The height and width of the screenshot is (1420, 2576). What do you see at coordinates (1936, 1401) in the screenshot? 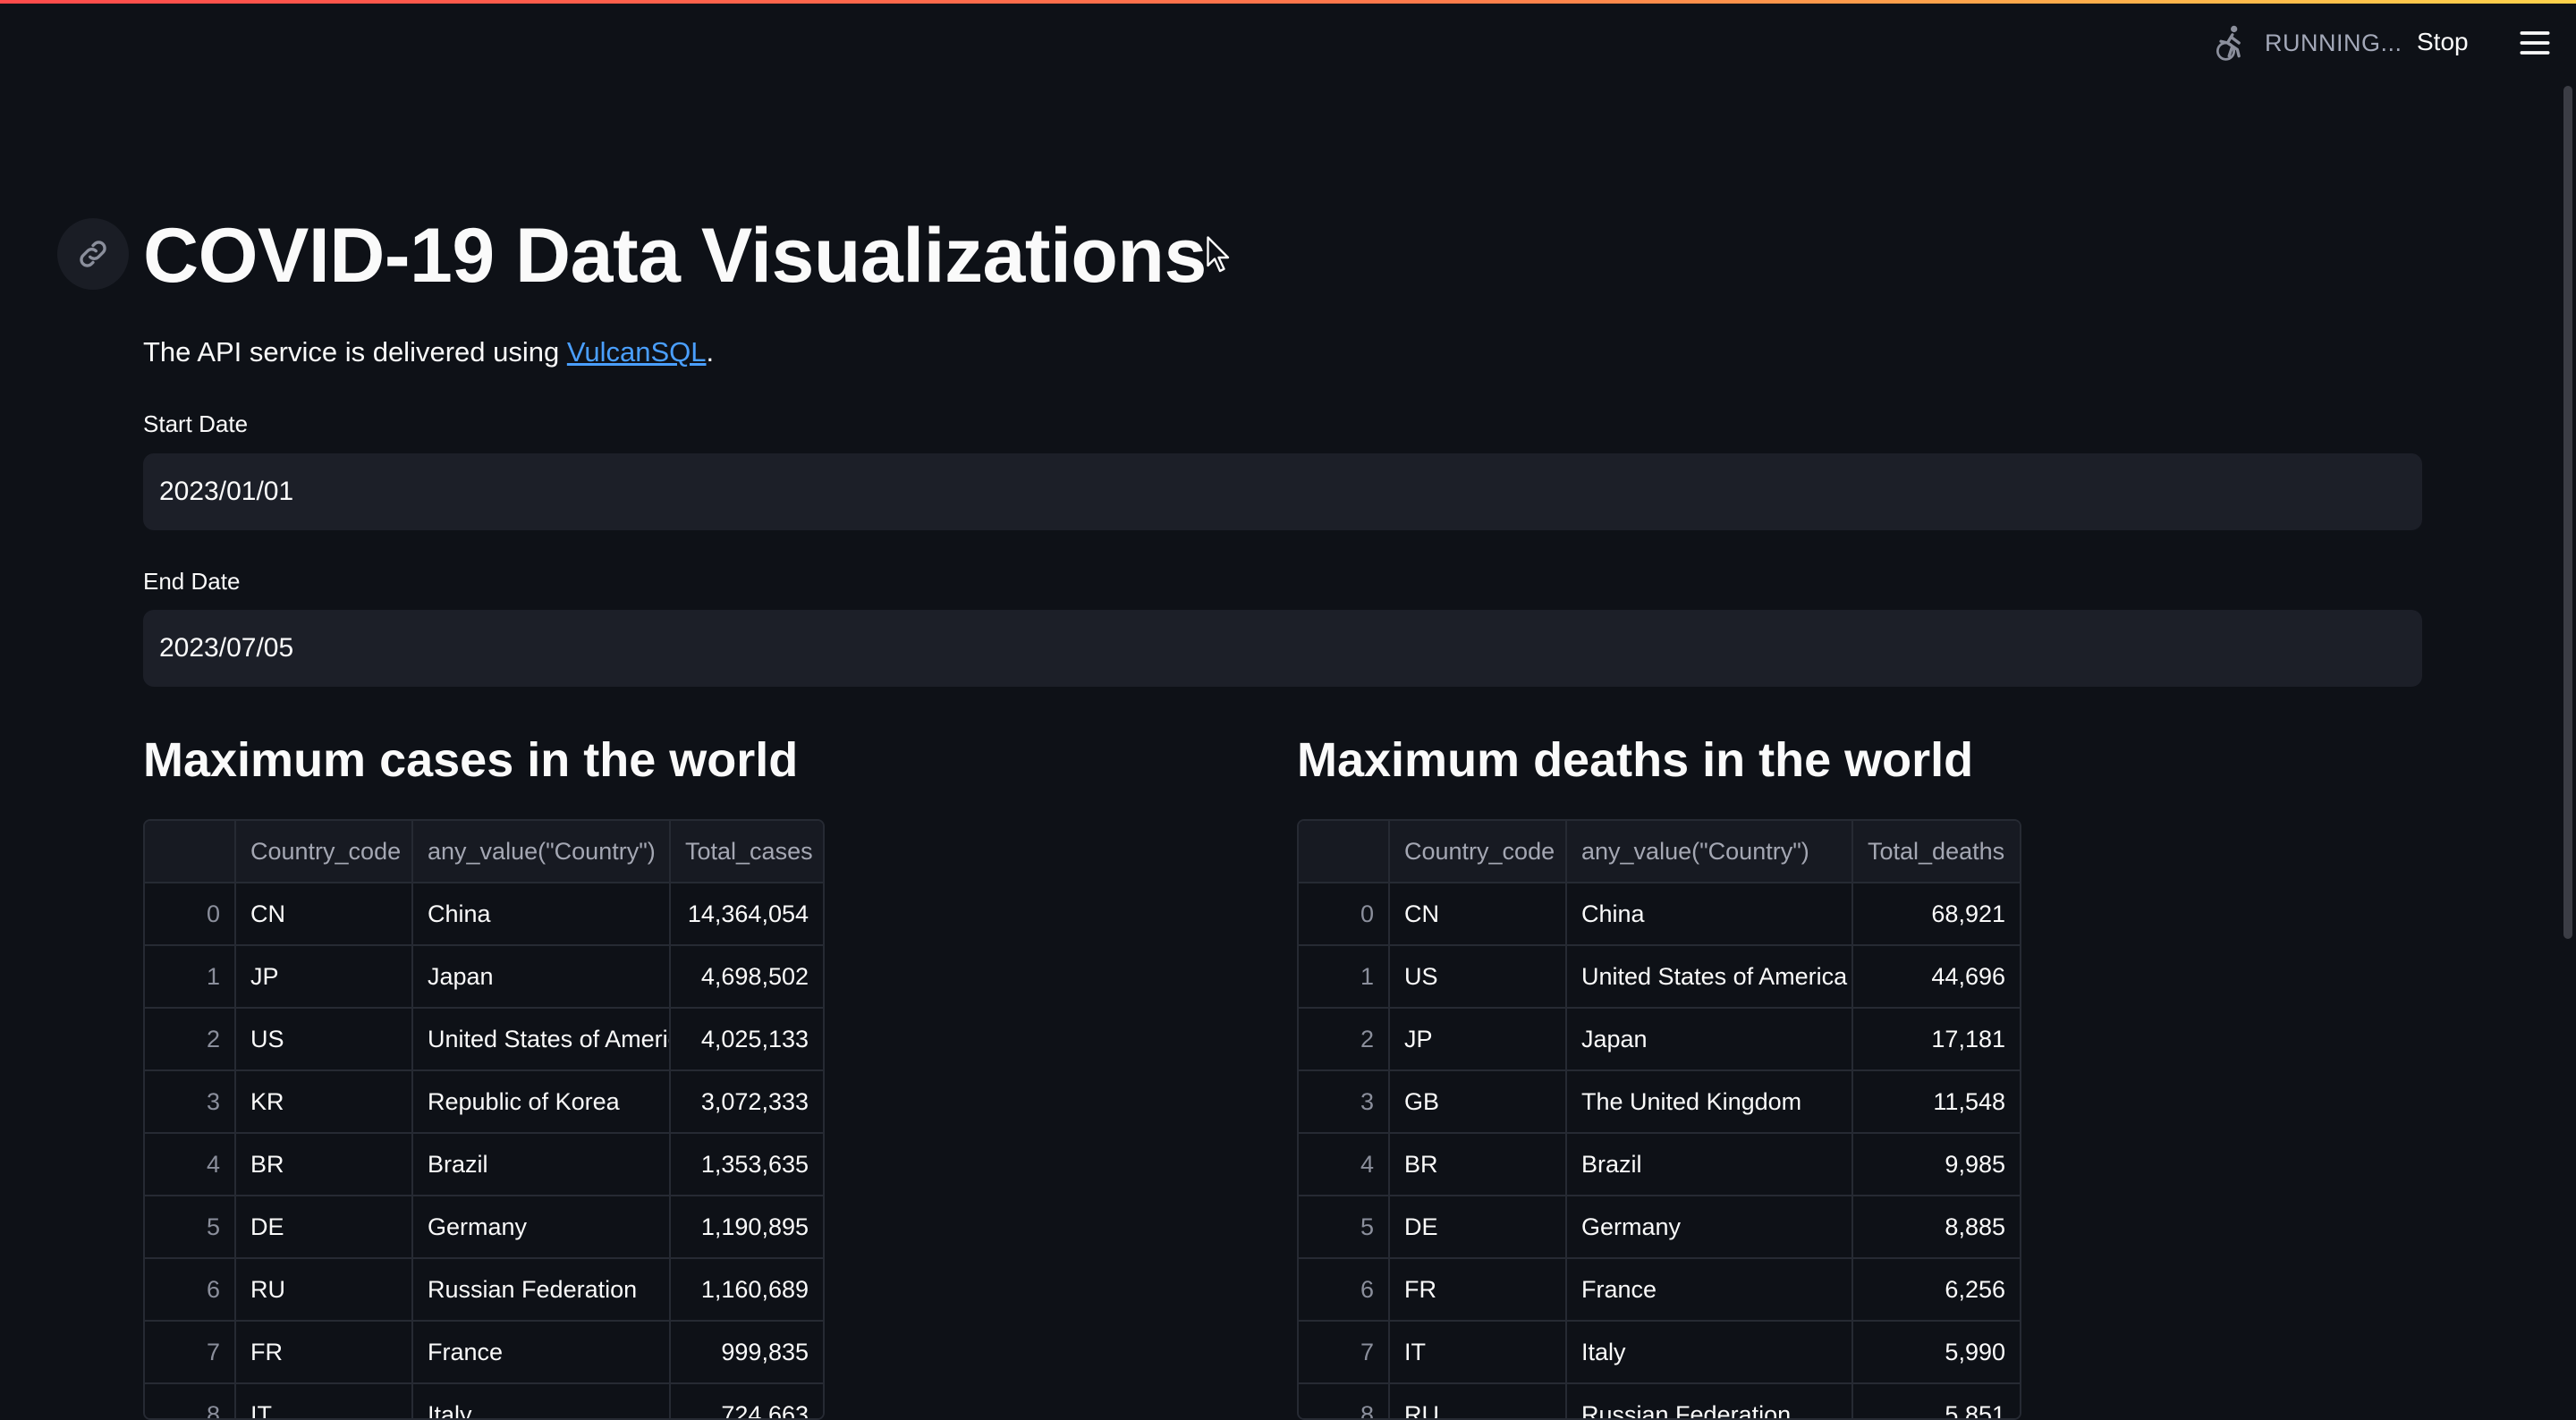
I see `table-cell: 5,851` at bounding box center [1936, 1401].